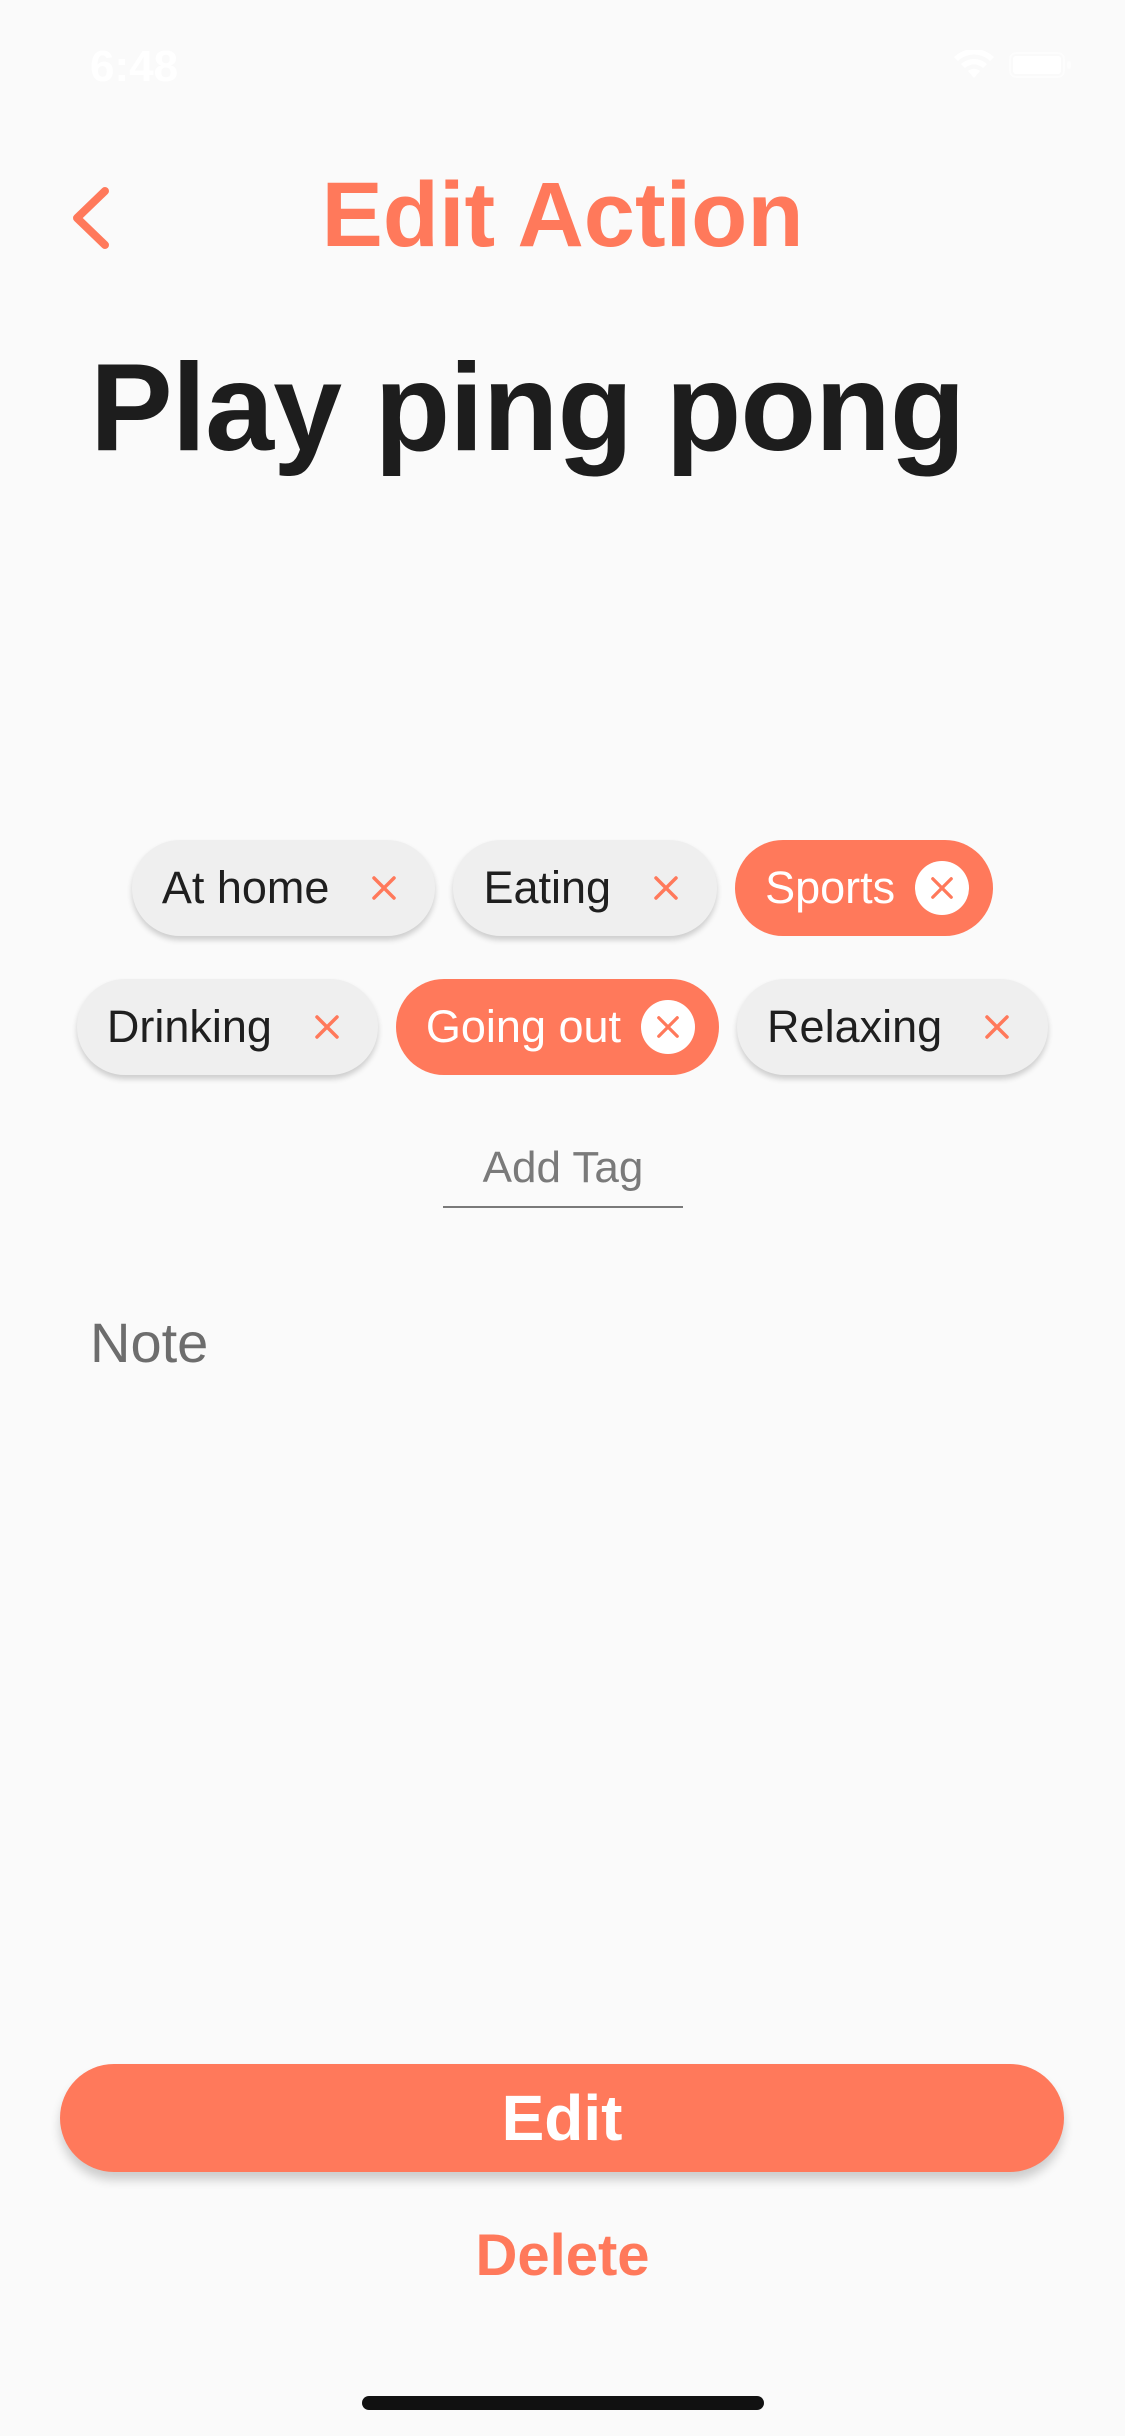 The height and width of the screenshot is (2436, 1125). Describe the element at coordinates (562, 66) in the screenshot. I see `status-bar: 6:48` at that location.